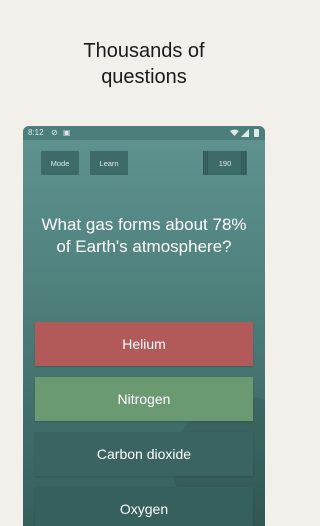  I want to click on signal-icon, so click(245, 134).